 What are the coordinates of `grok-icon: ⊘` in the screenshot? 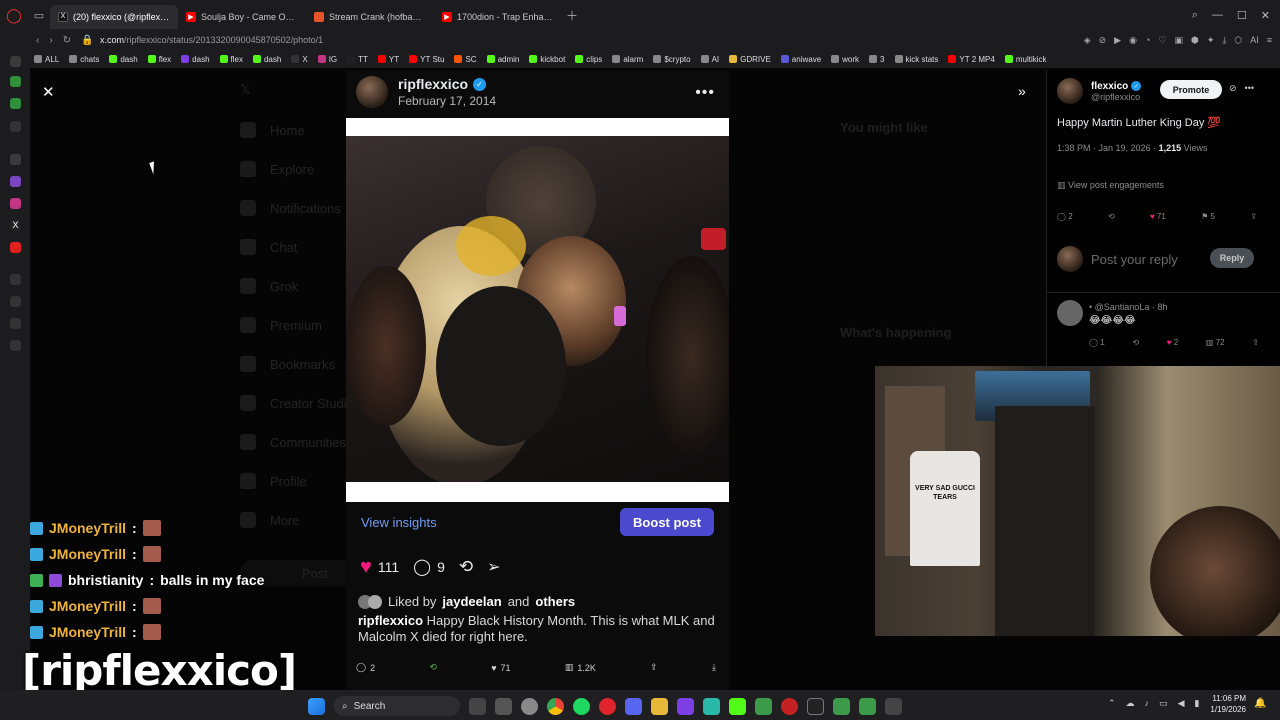 It's located at (1233, 88).